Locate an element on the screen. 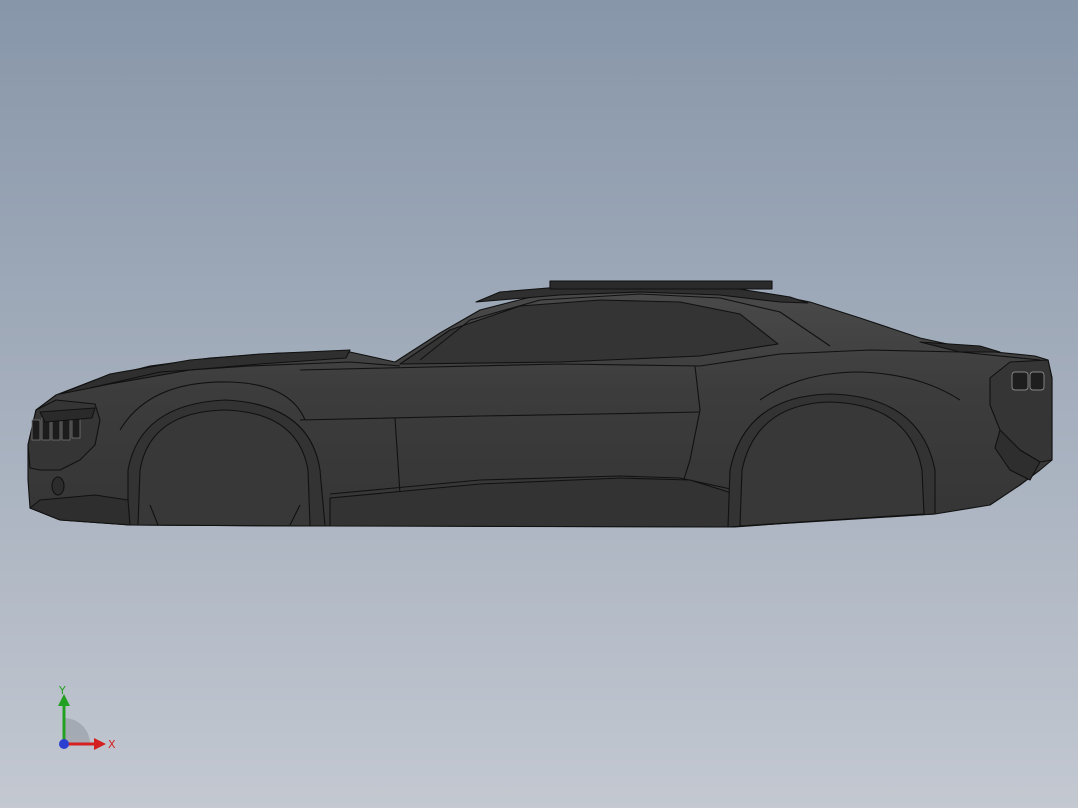  fog-lamp is located at coordinates (58, 486).